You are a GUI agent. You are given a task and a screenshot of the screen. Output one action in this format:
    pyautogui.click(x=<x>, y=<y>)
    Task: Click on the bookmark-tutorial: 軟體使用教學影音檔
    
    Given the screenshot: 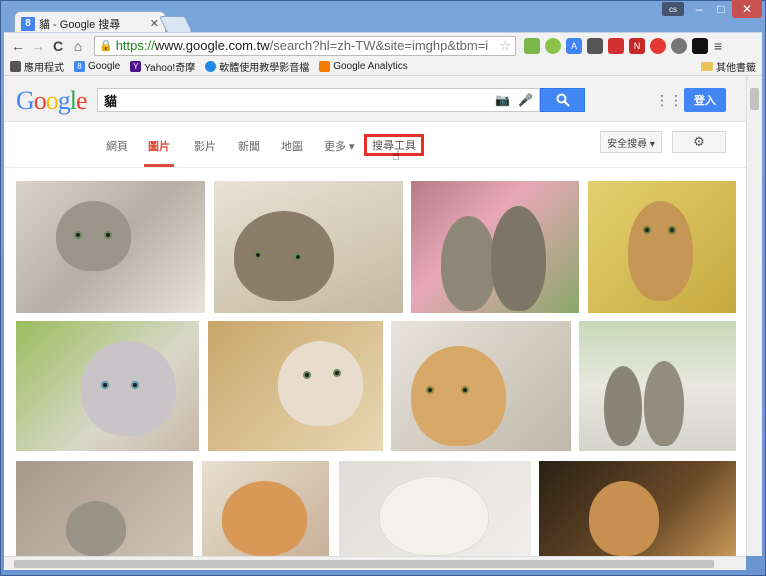 What is the action you would take?
    pyautogui.click(x=257, y=66)
    